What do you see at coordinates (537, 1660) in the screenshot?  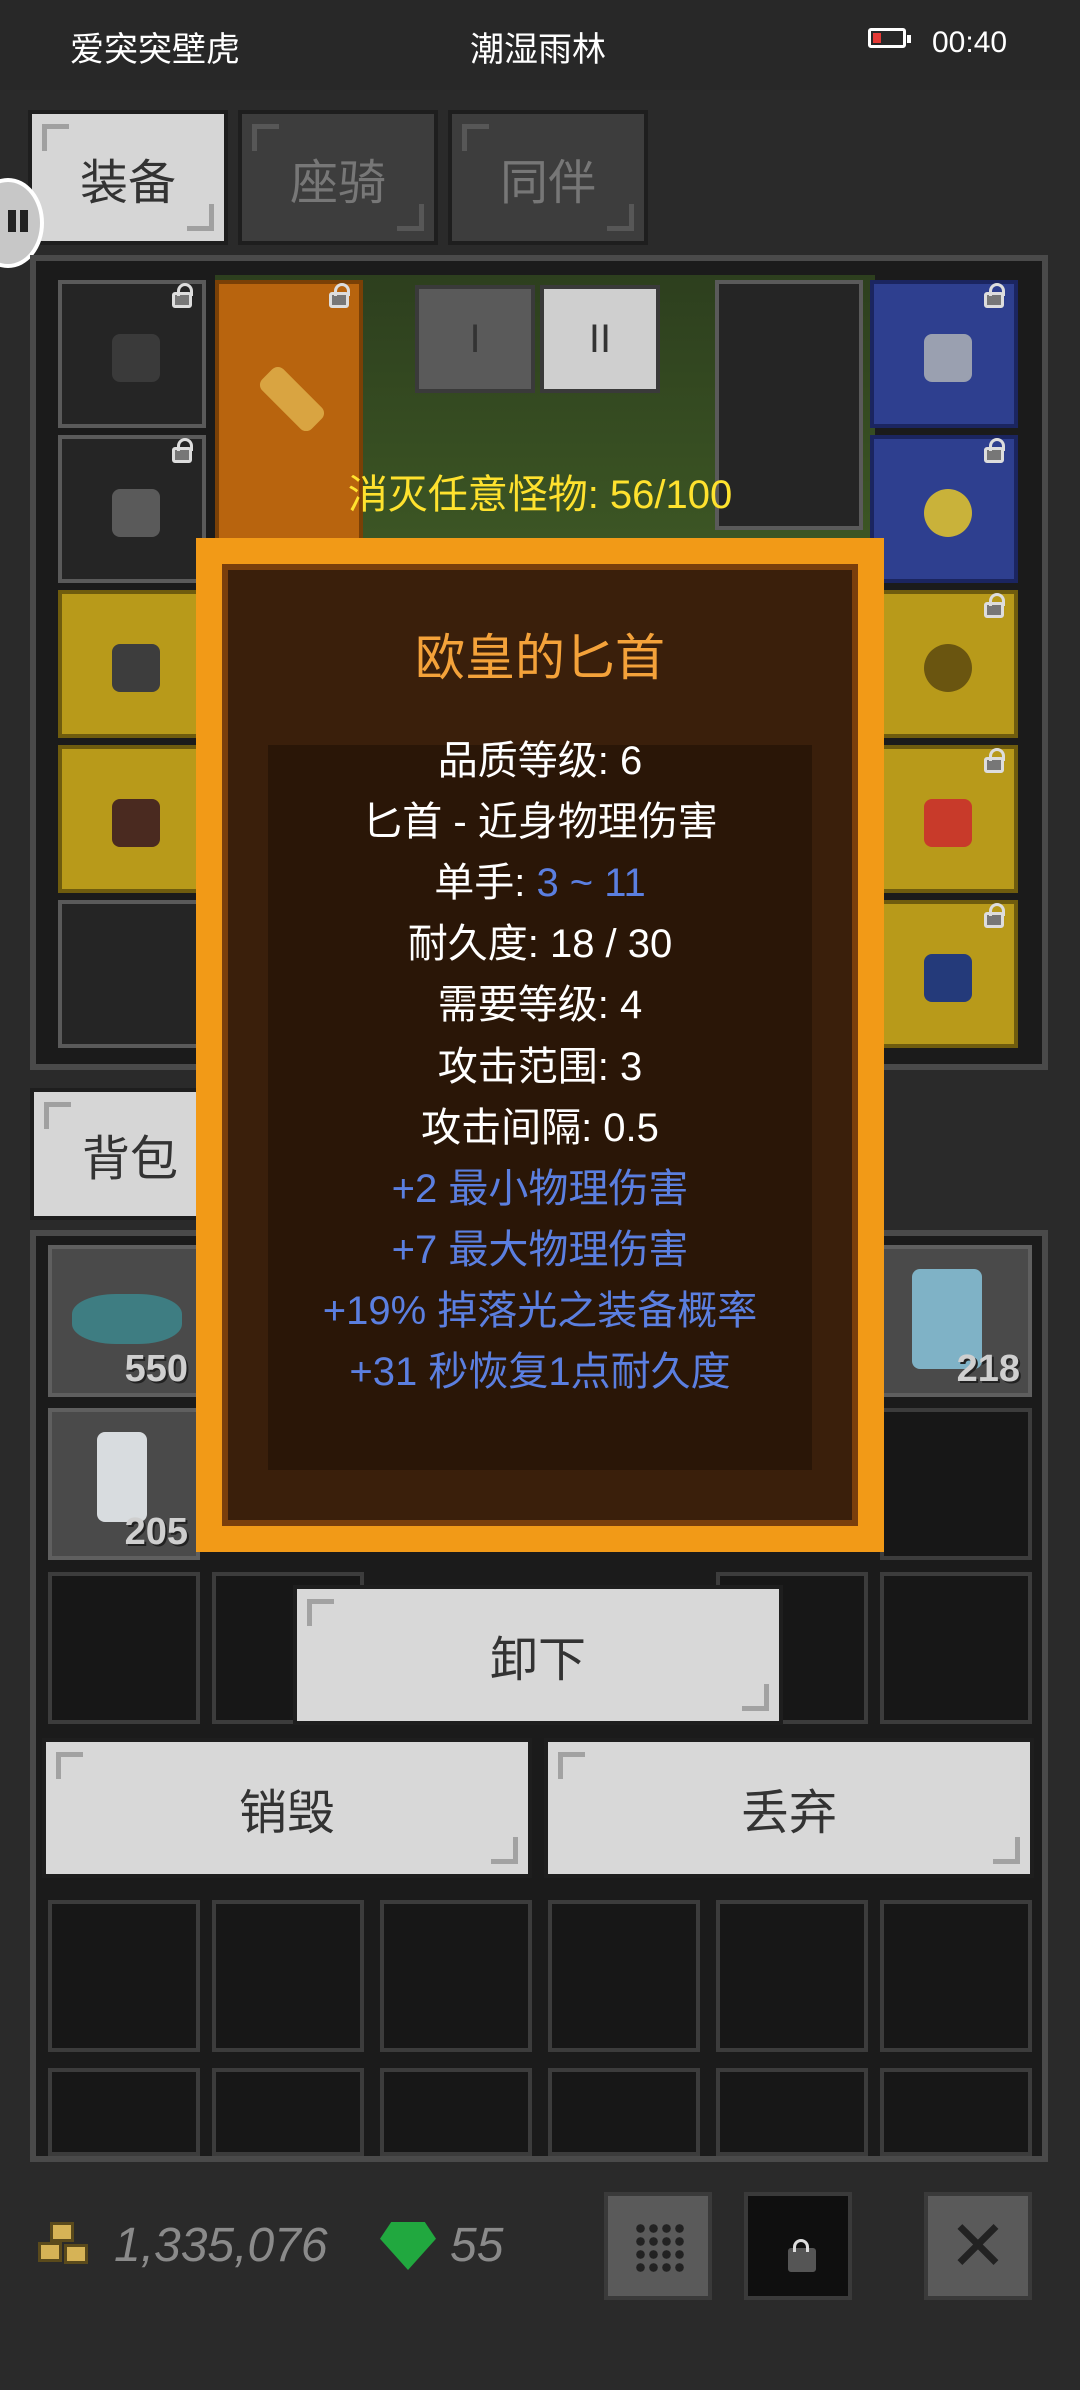 I see `unequip-label: 卸下` at bounding box center [537, 1660].